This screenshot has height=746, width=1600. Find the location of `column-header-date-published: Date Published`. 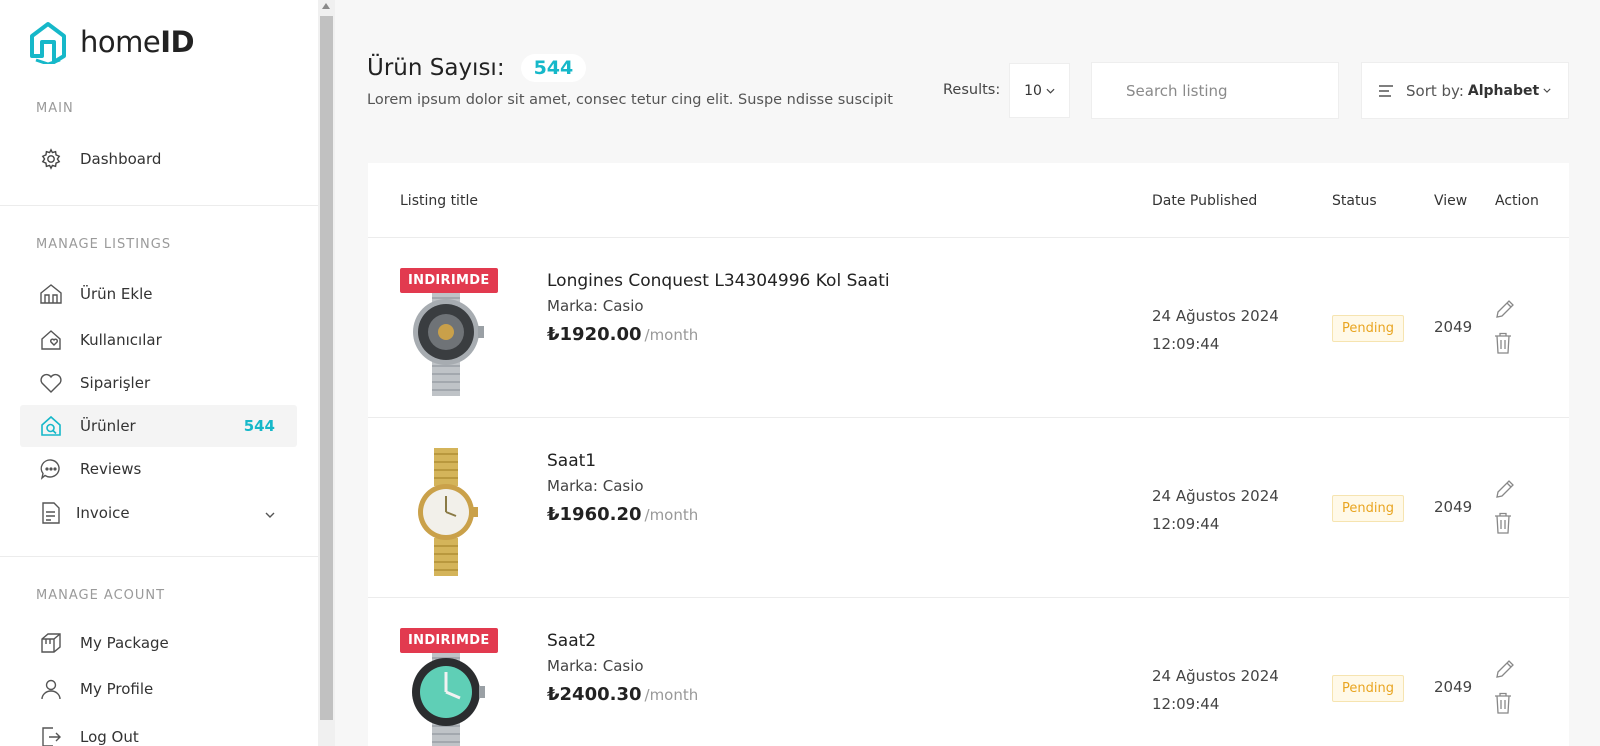

column-header-date-published: Date Published is located at coordinates (1204, 201).